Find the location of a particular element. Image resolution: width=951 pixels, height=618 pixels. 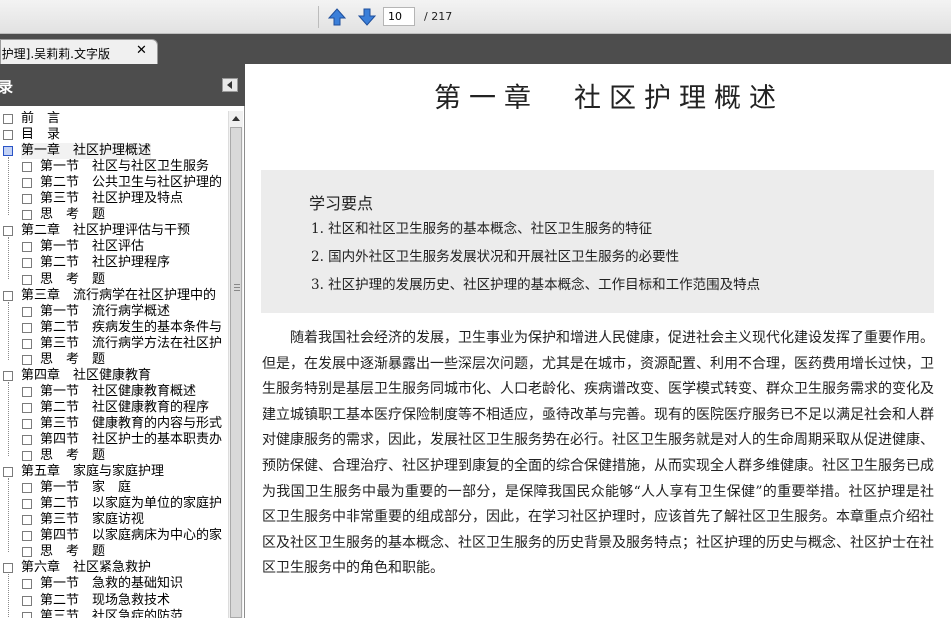

toc-section-item: 第二节 以家庭为单位的家庭护 is located at coordinates (114, 504).